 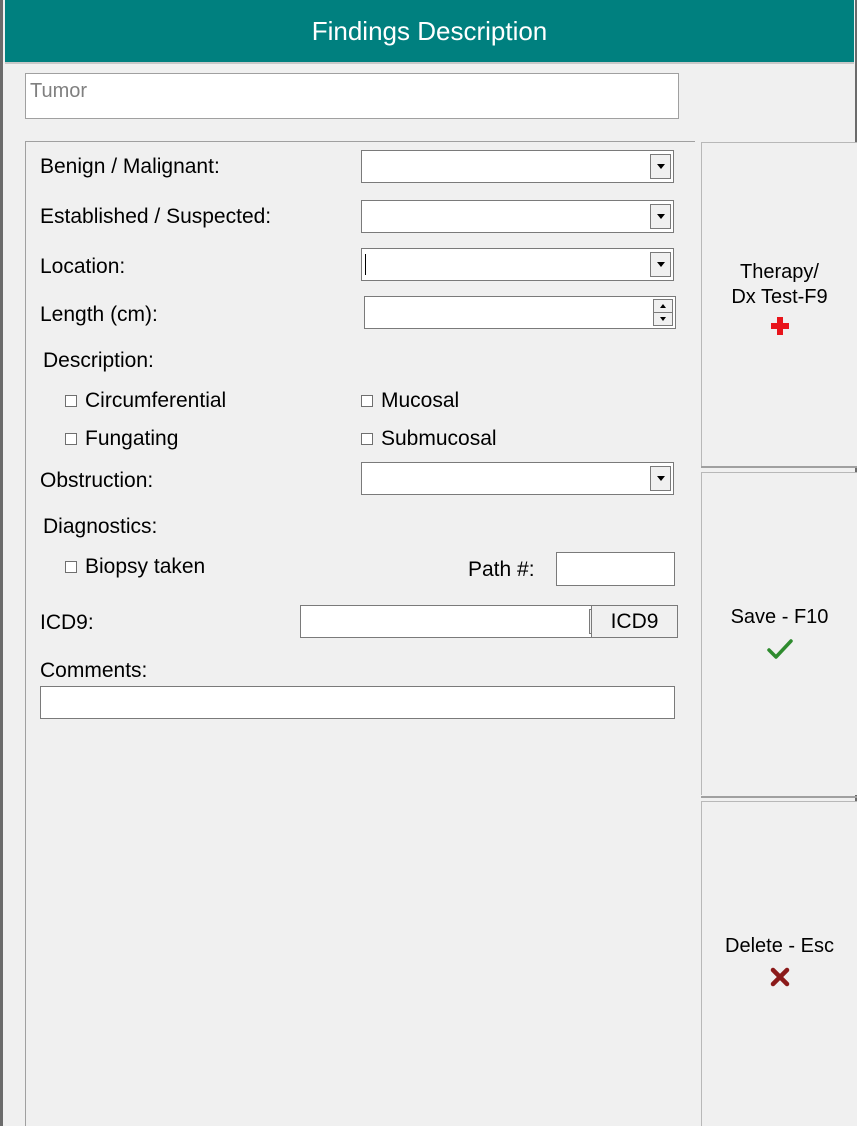 I want to click on icd9-button-label: ICD9, so click(x=634, y=621).